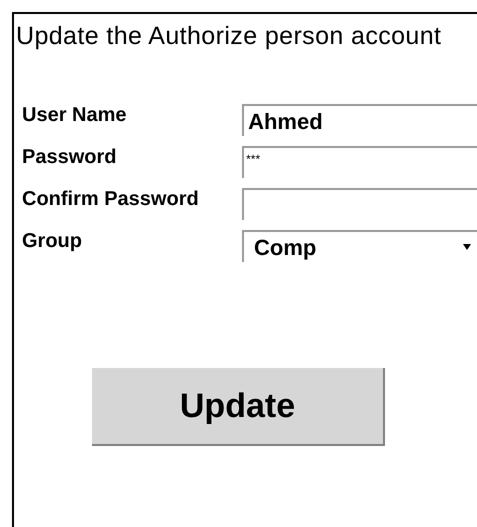  What do you see at coordinates (467, 247) in the screenshot?
I see `caret-icon` at bounding box center [467, 247].